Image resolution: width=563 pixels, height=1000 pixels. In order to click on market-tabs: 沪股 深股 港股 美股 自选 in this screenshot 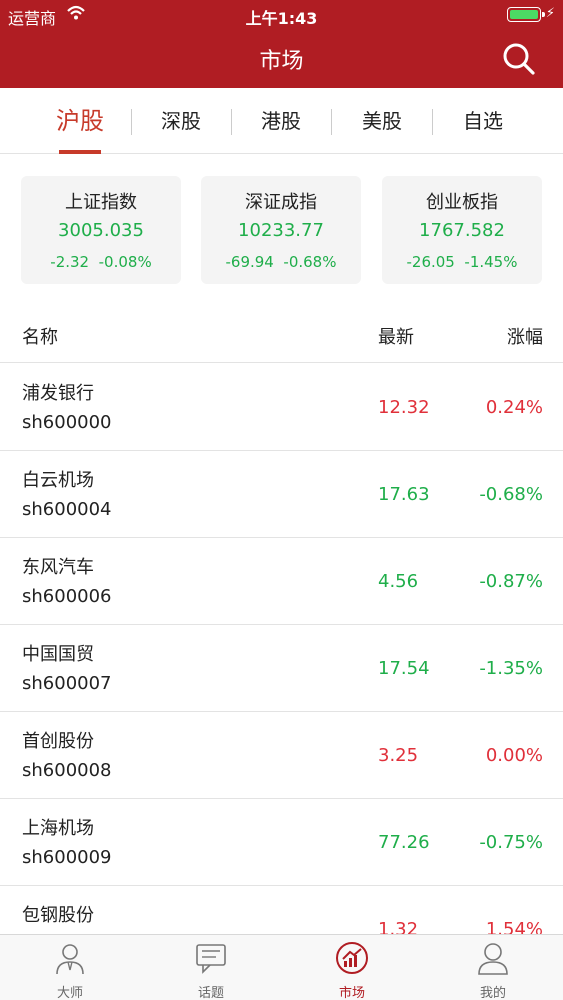, I will do `click(281, 121)`.